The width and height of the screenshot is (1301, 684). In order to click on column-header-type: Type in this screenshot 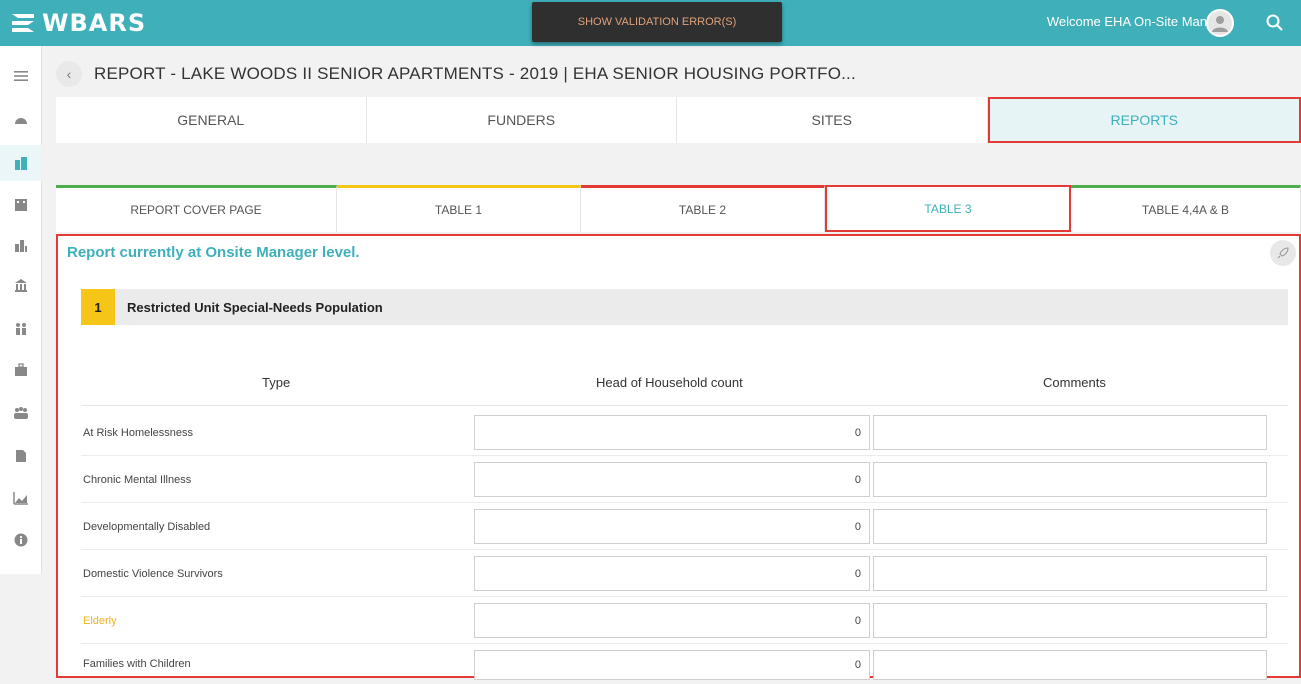, I will do `click(276, 382)`.